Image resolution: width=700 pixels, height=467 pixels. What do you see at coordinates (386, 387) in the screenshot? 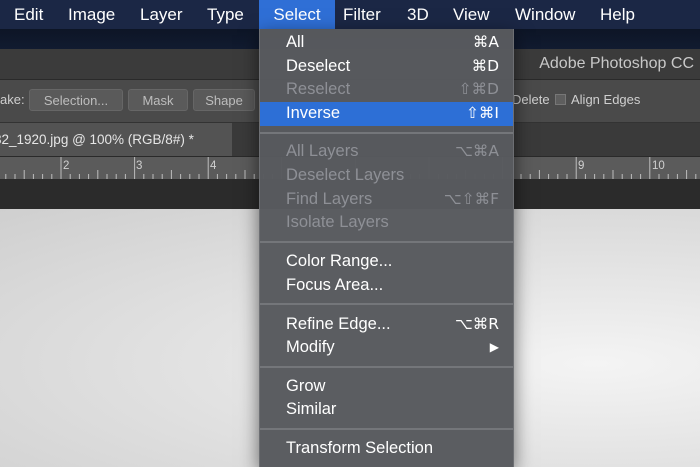
I see `menu-item-grow: Grow` at bounding box center [386, 387].